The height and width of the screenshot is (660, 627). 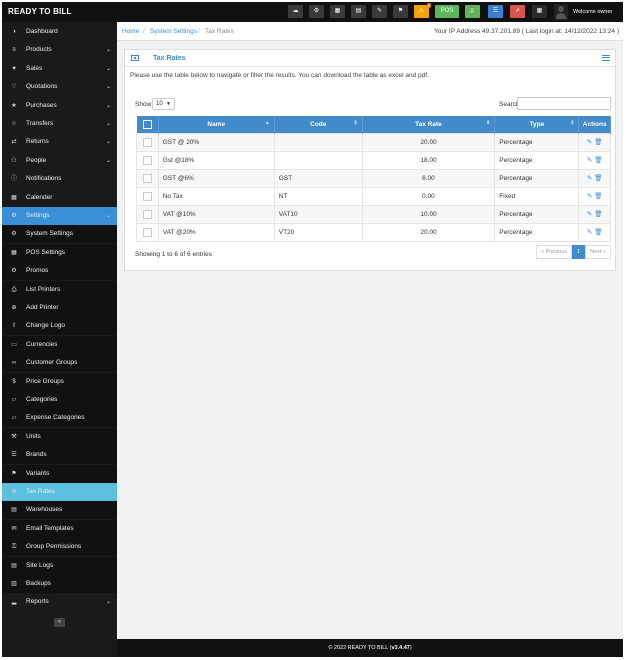 I want to click on notes-icon: ✎, so click(x=379, y=11).